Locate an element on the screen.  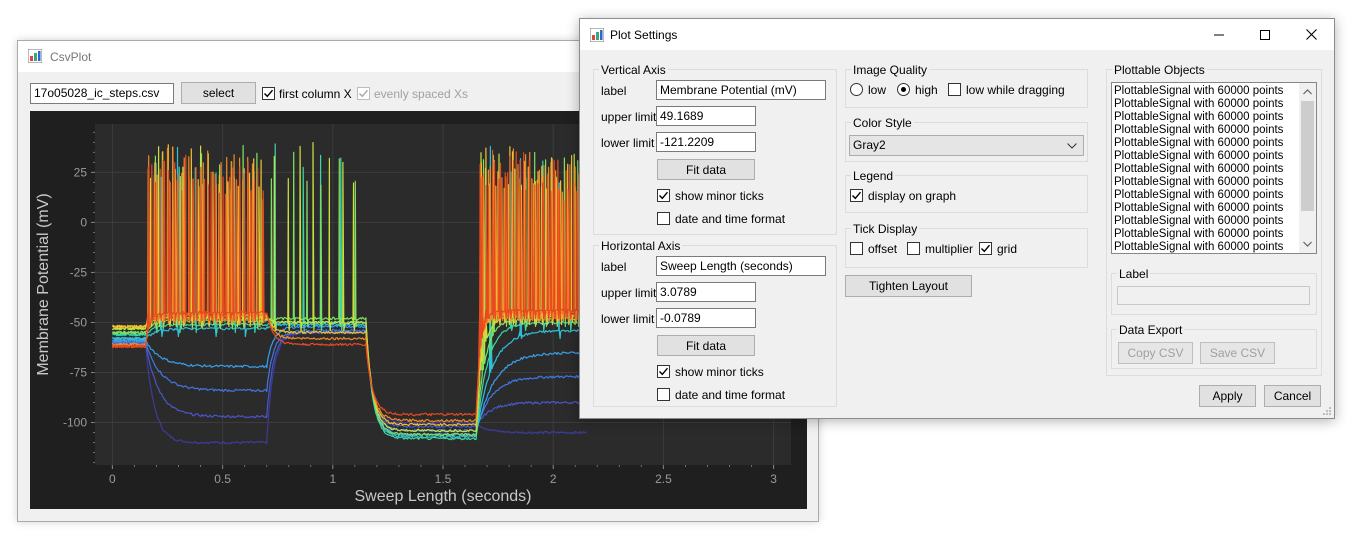
label-input is located at coordinates (1213, 295).